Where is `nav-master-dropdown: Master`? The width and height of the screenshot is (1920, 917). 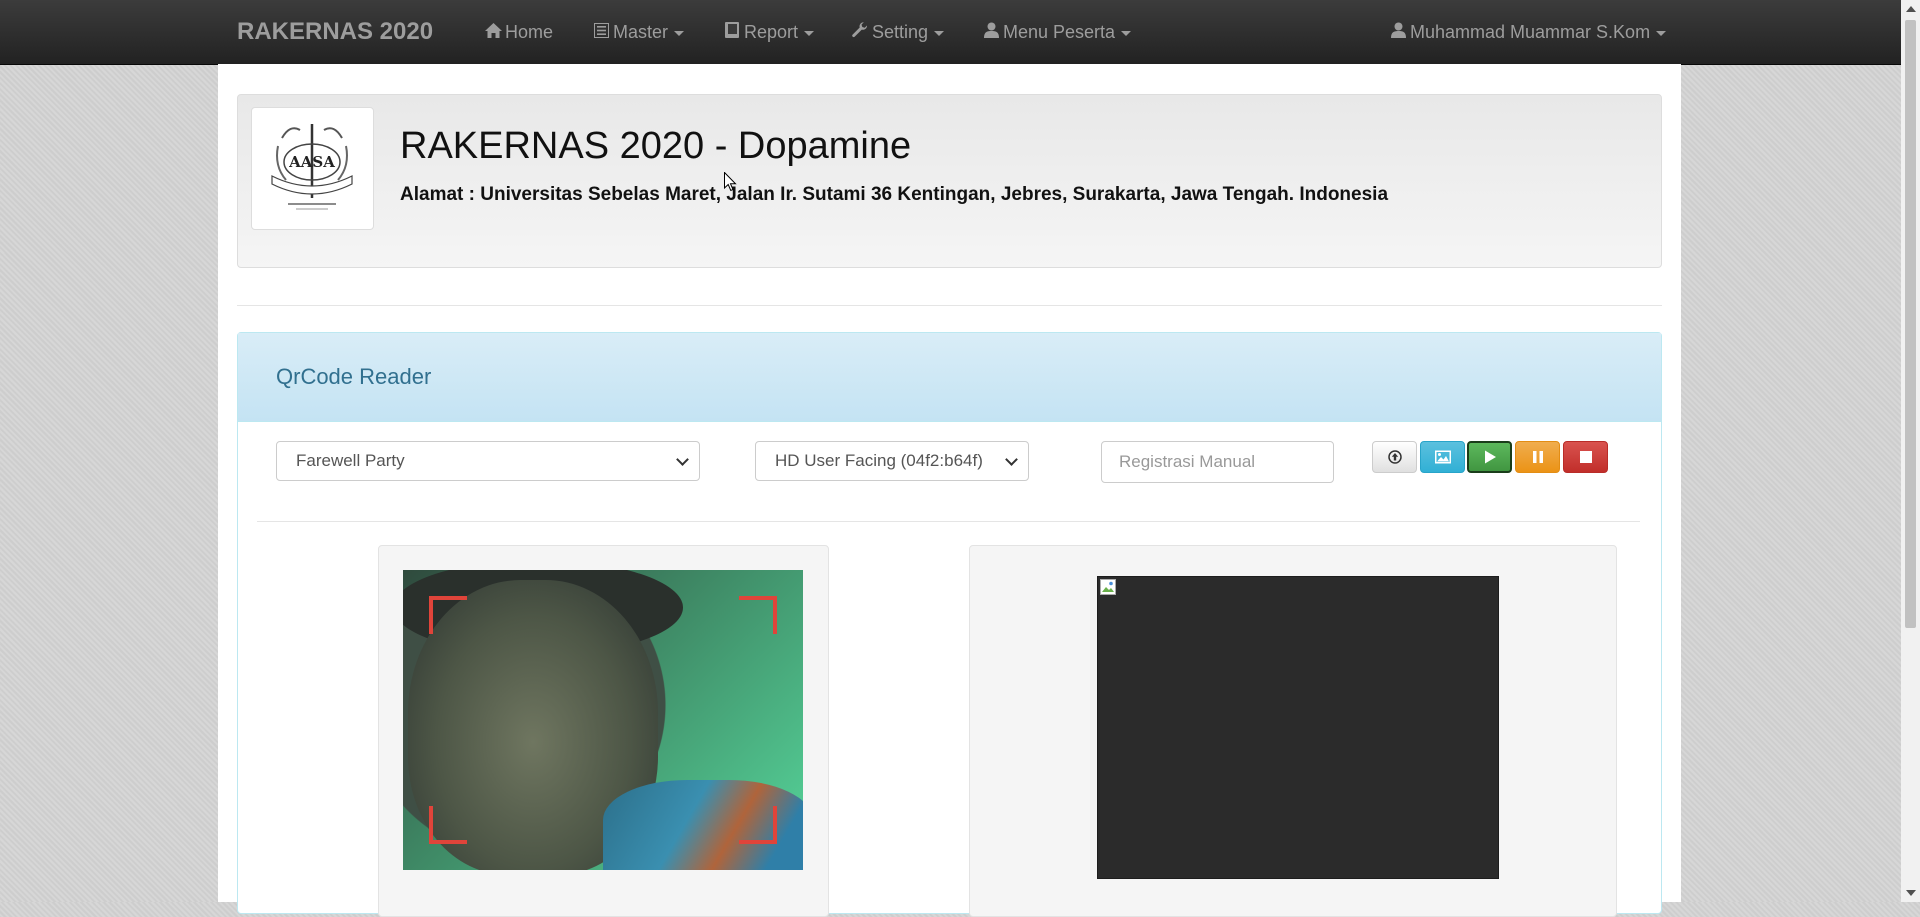 nav-master-dropdown: Master is located at coordinates (638, 32).